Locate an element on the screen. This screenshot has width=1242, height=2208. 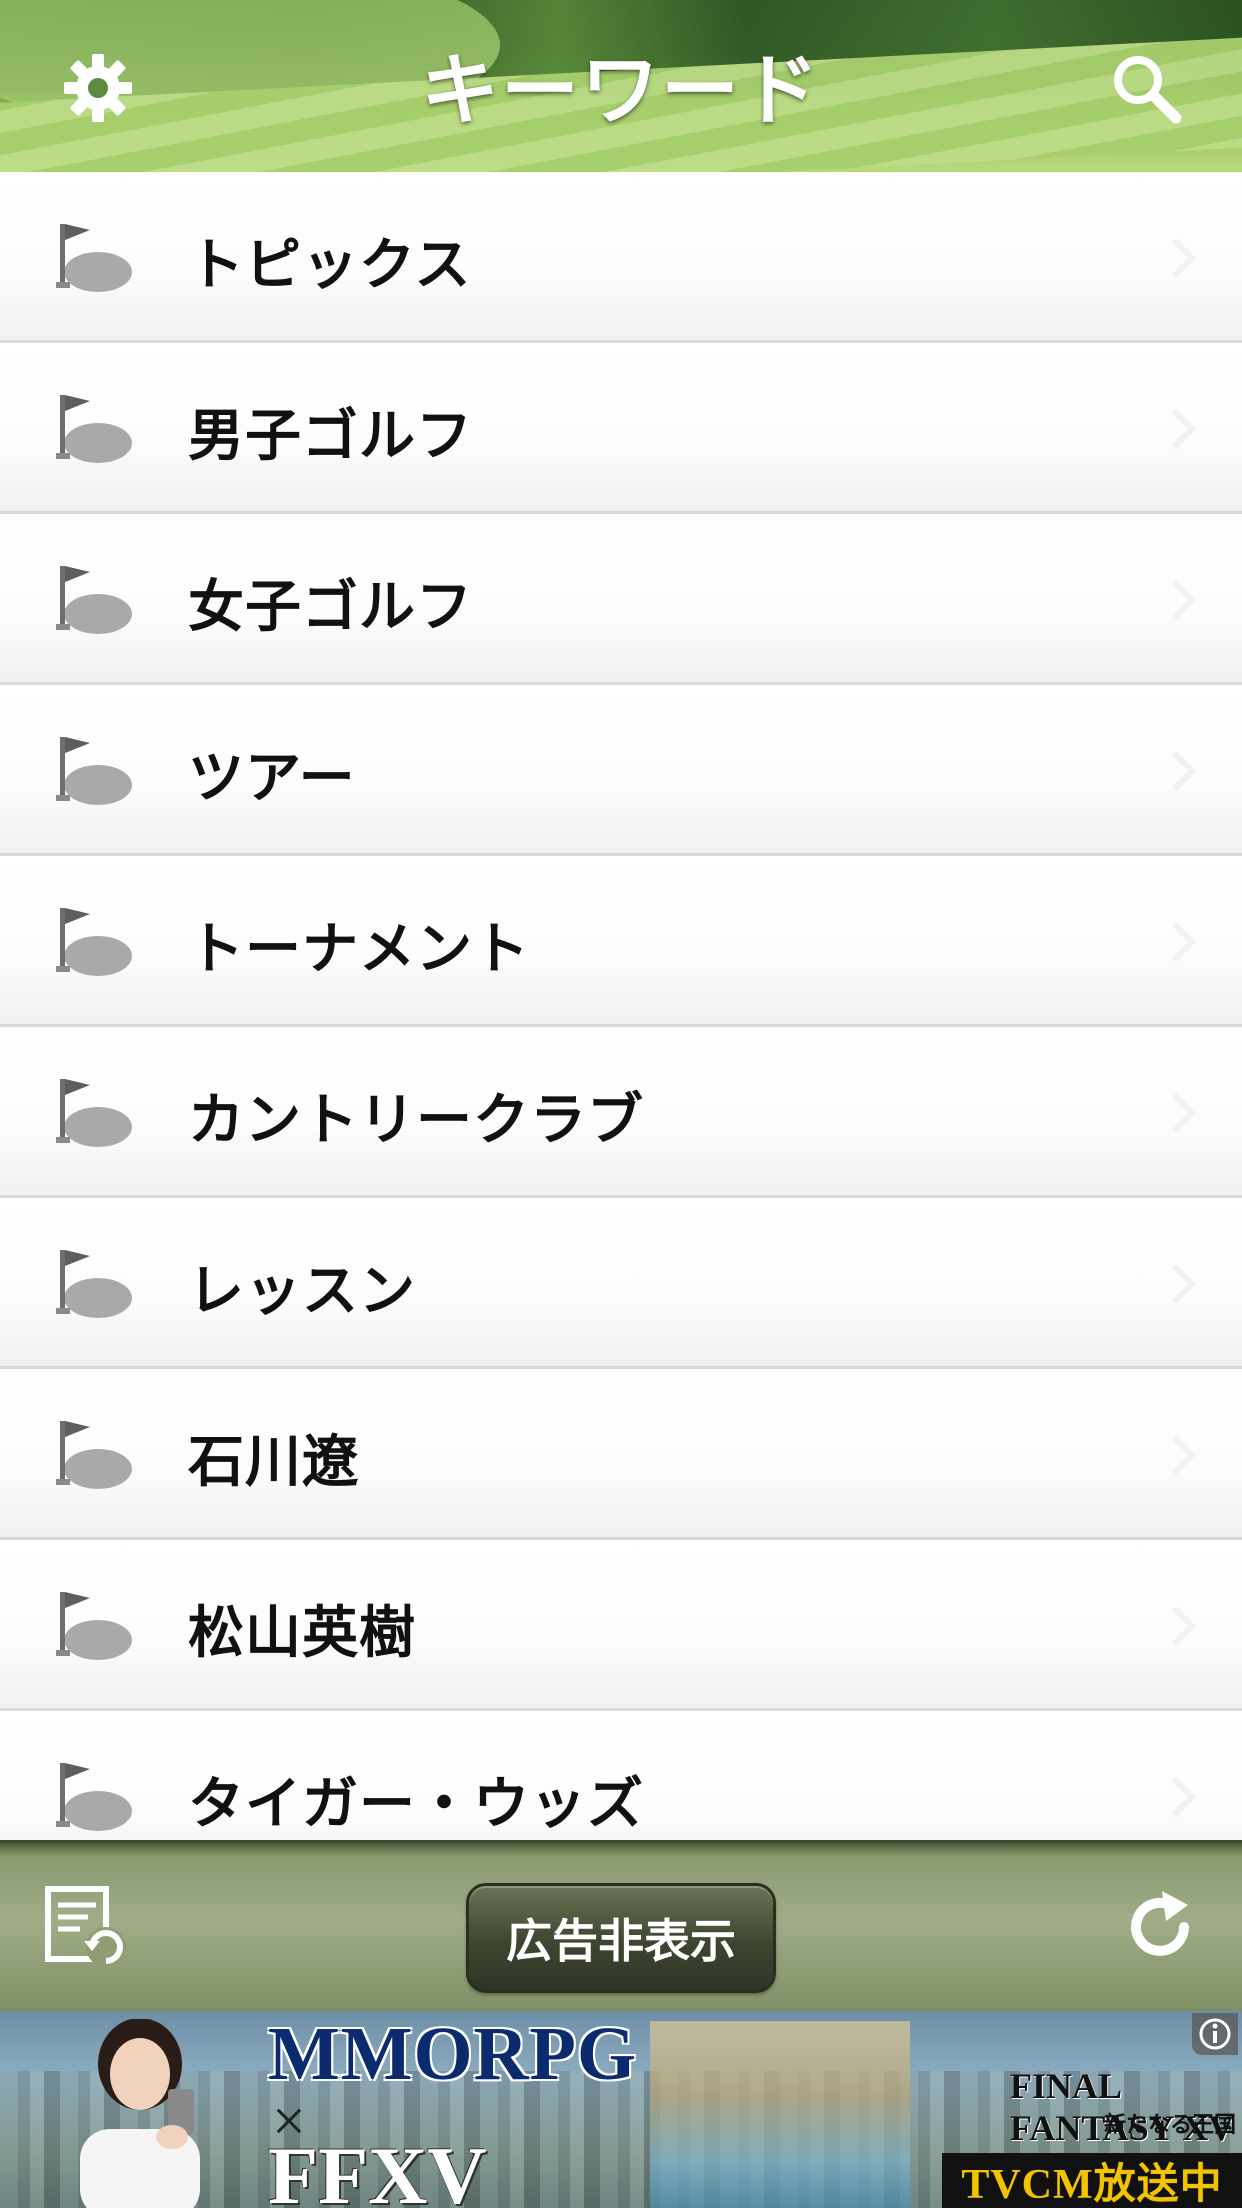
list-item: カントリークラブ is located at coordinates (621, 1112).